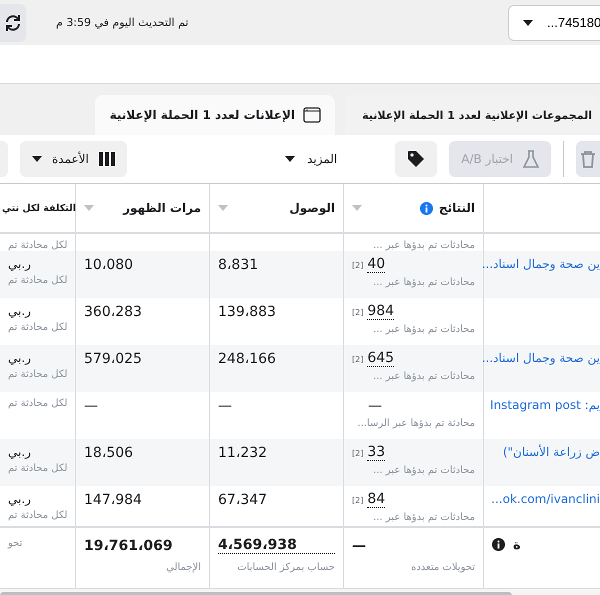  What do you see at coordinates (243, 500) in the screenshot?
I see `table-cell-text: 67،347` at bounding box center [243, 500].